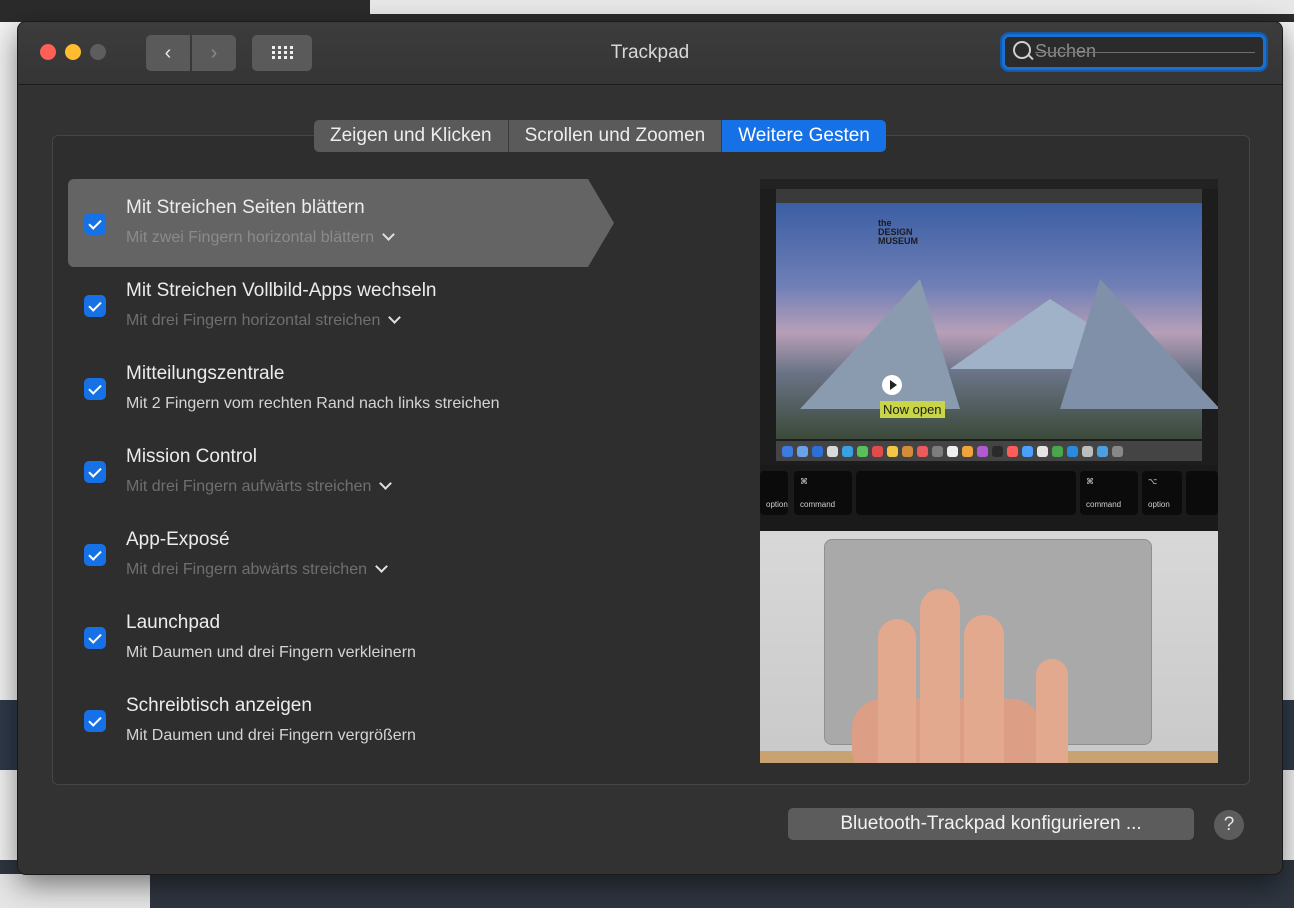 Image resolution: width=1294 pixels, height=908 pixels. Describe the element at coordinates (95, 224) in the screenshot. I see `checkbox-seiten-blaettern` at that location.